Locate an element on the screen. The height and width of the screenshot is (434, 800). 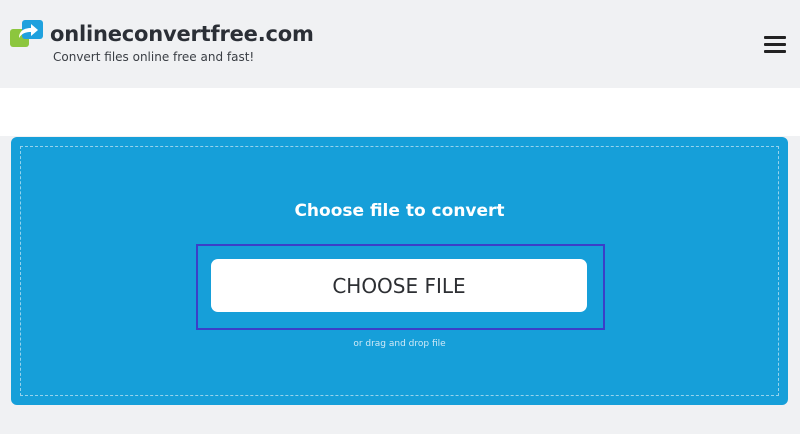
ad-banner-area is located at coordinates (400, 112).